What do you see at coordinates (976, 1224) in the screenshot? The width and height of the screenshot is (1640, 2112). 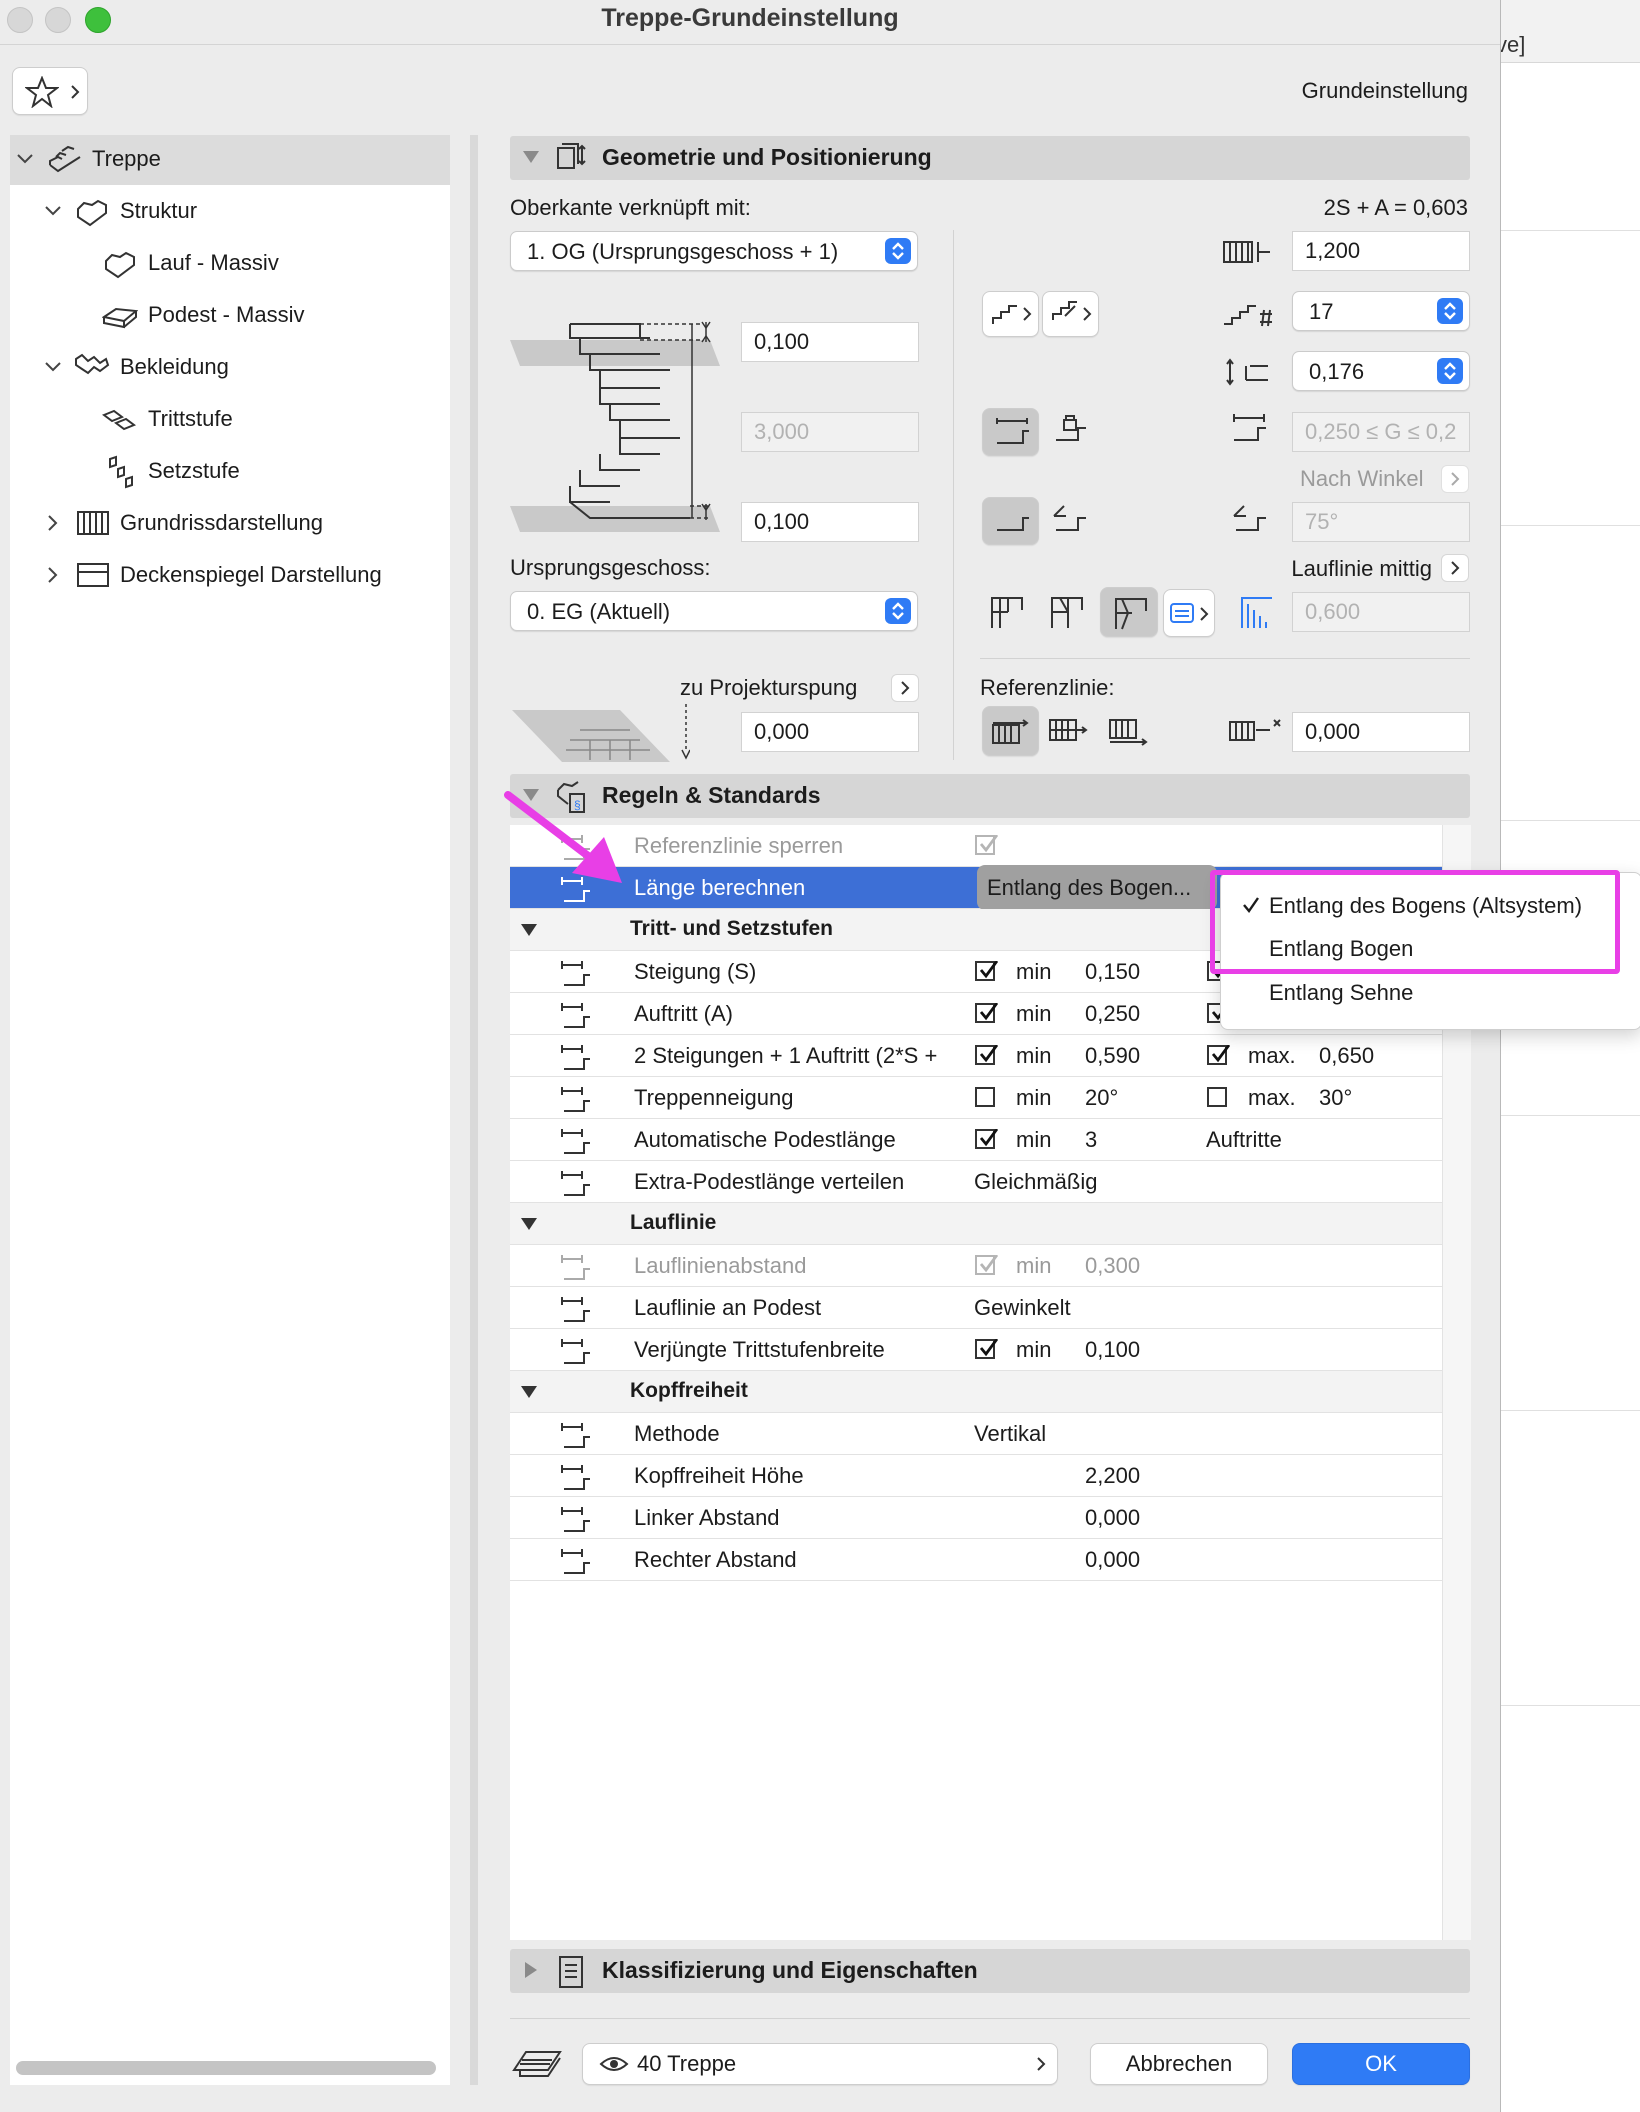 I see `table-group-row: Lauflinie` at bounding box center [976, 1224].